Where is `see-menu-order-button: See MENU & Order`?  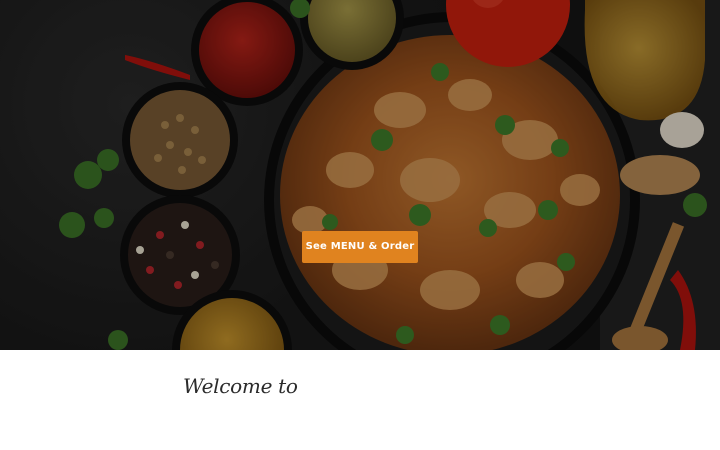 see-menu-order-button: See MENU & Order is located at coordinates (360, 247).